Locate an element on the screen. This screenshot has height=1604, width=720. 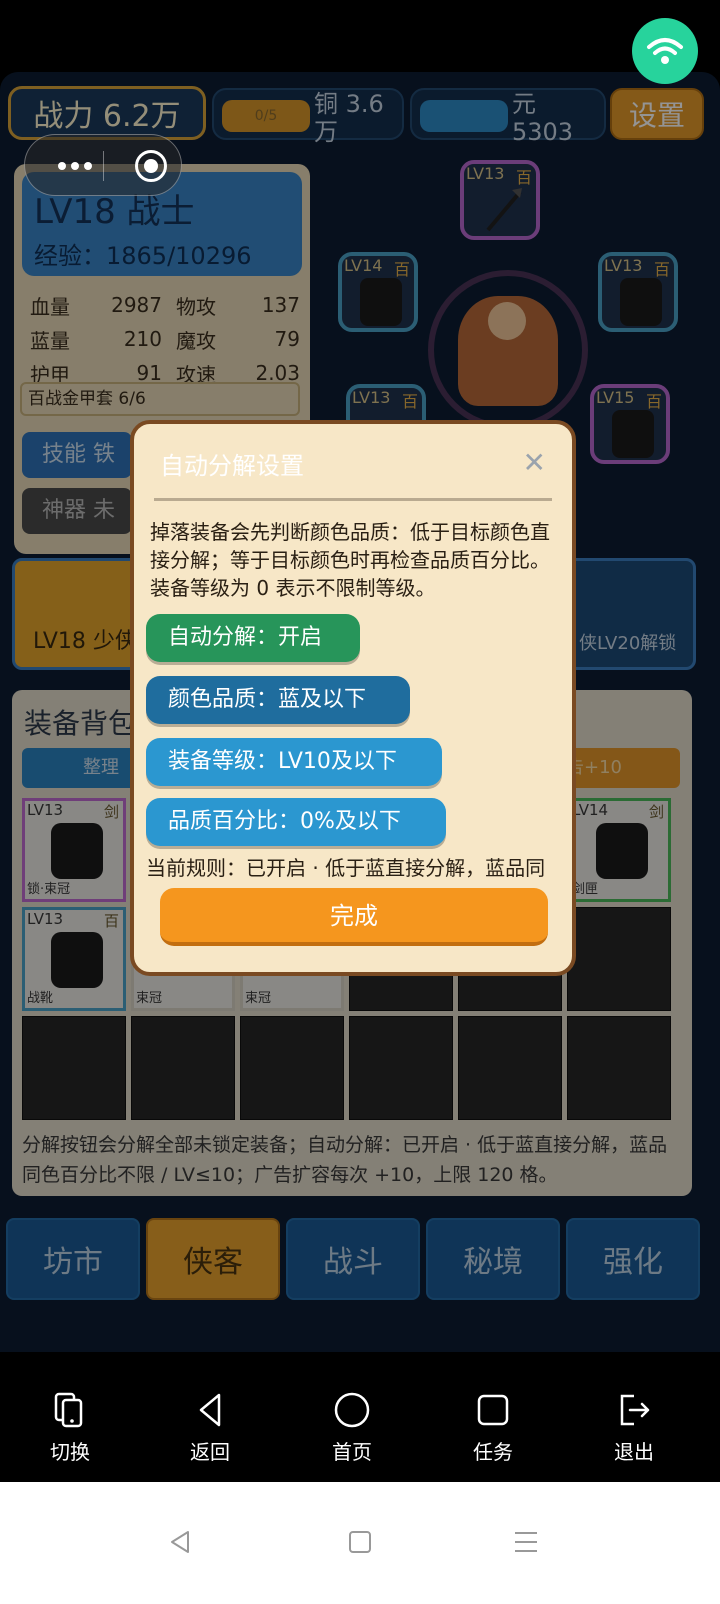
nav-home-icon is located at coordinates (360, 1542).